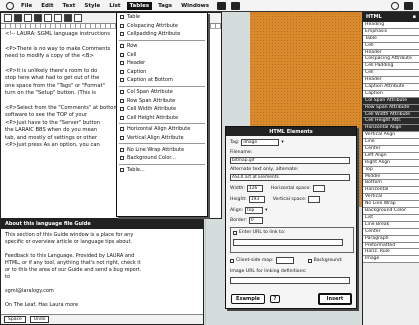 The image size is (419, 325). I want to click on menu-tags: Tags, so click(165, 6).